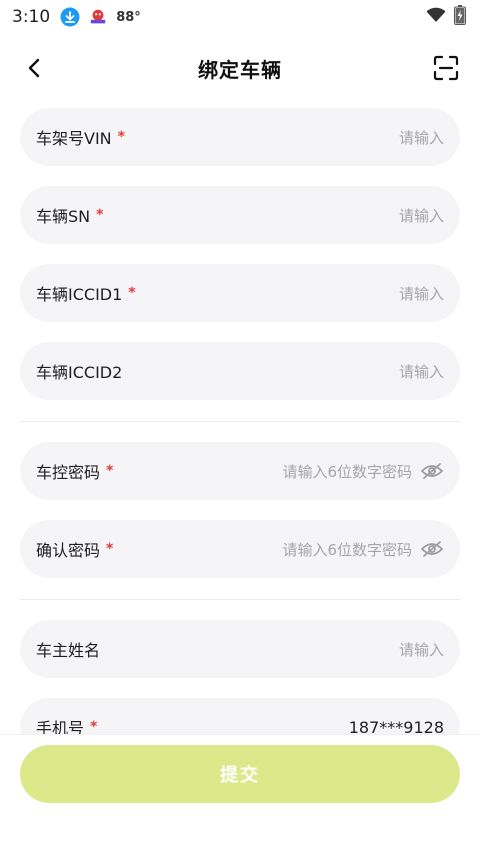 The width and height of the screenshot is (480, 854). I want to click on page-title: 绑定车辆, so click(240, 69).